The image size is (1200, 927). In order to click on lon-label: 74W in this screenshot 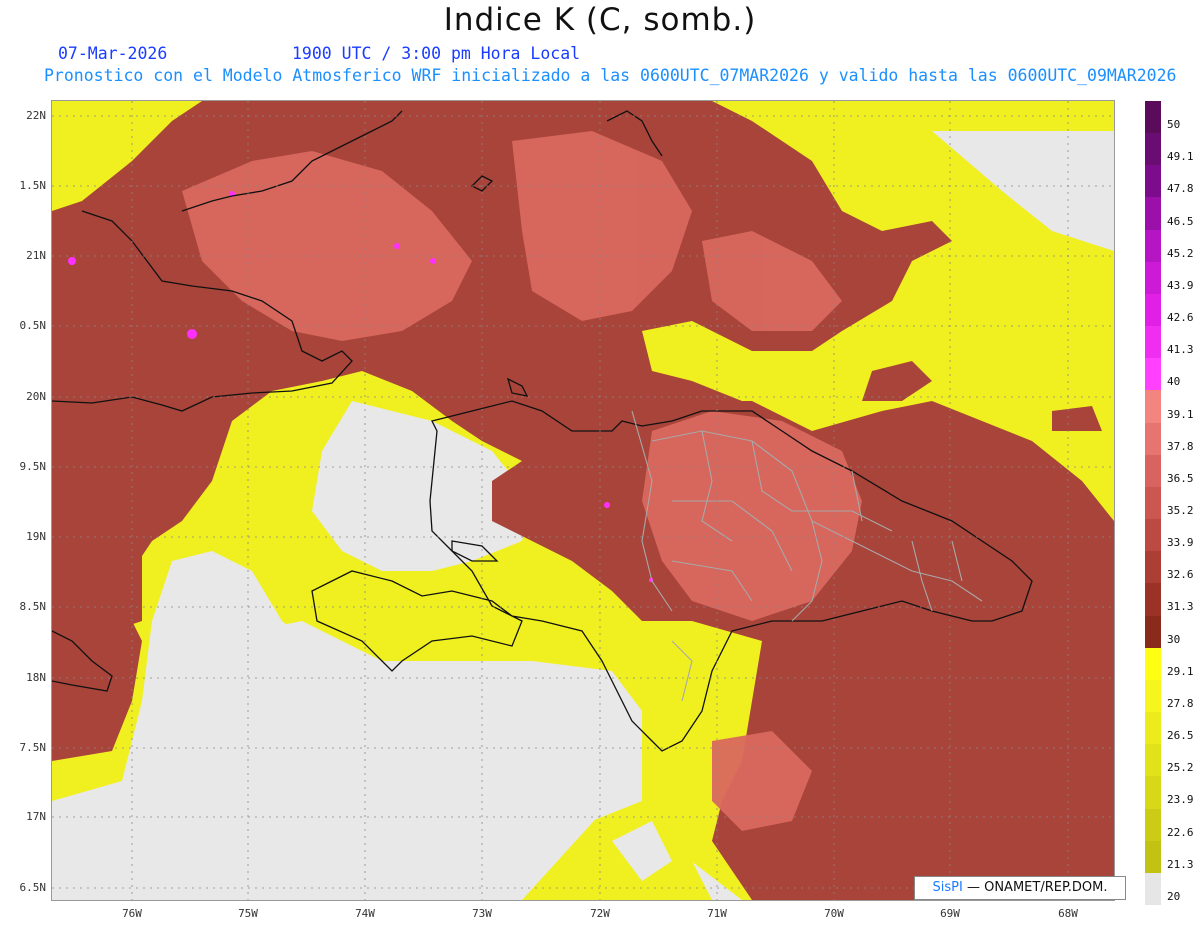, I will do `click(365, 913)`.